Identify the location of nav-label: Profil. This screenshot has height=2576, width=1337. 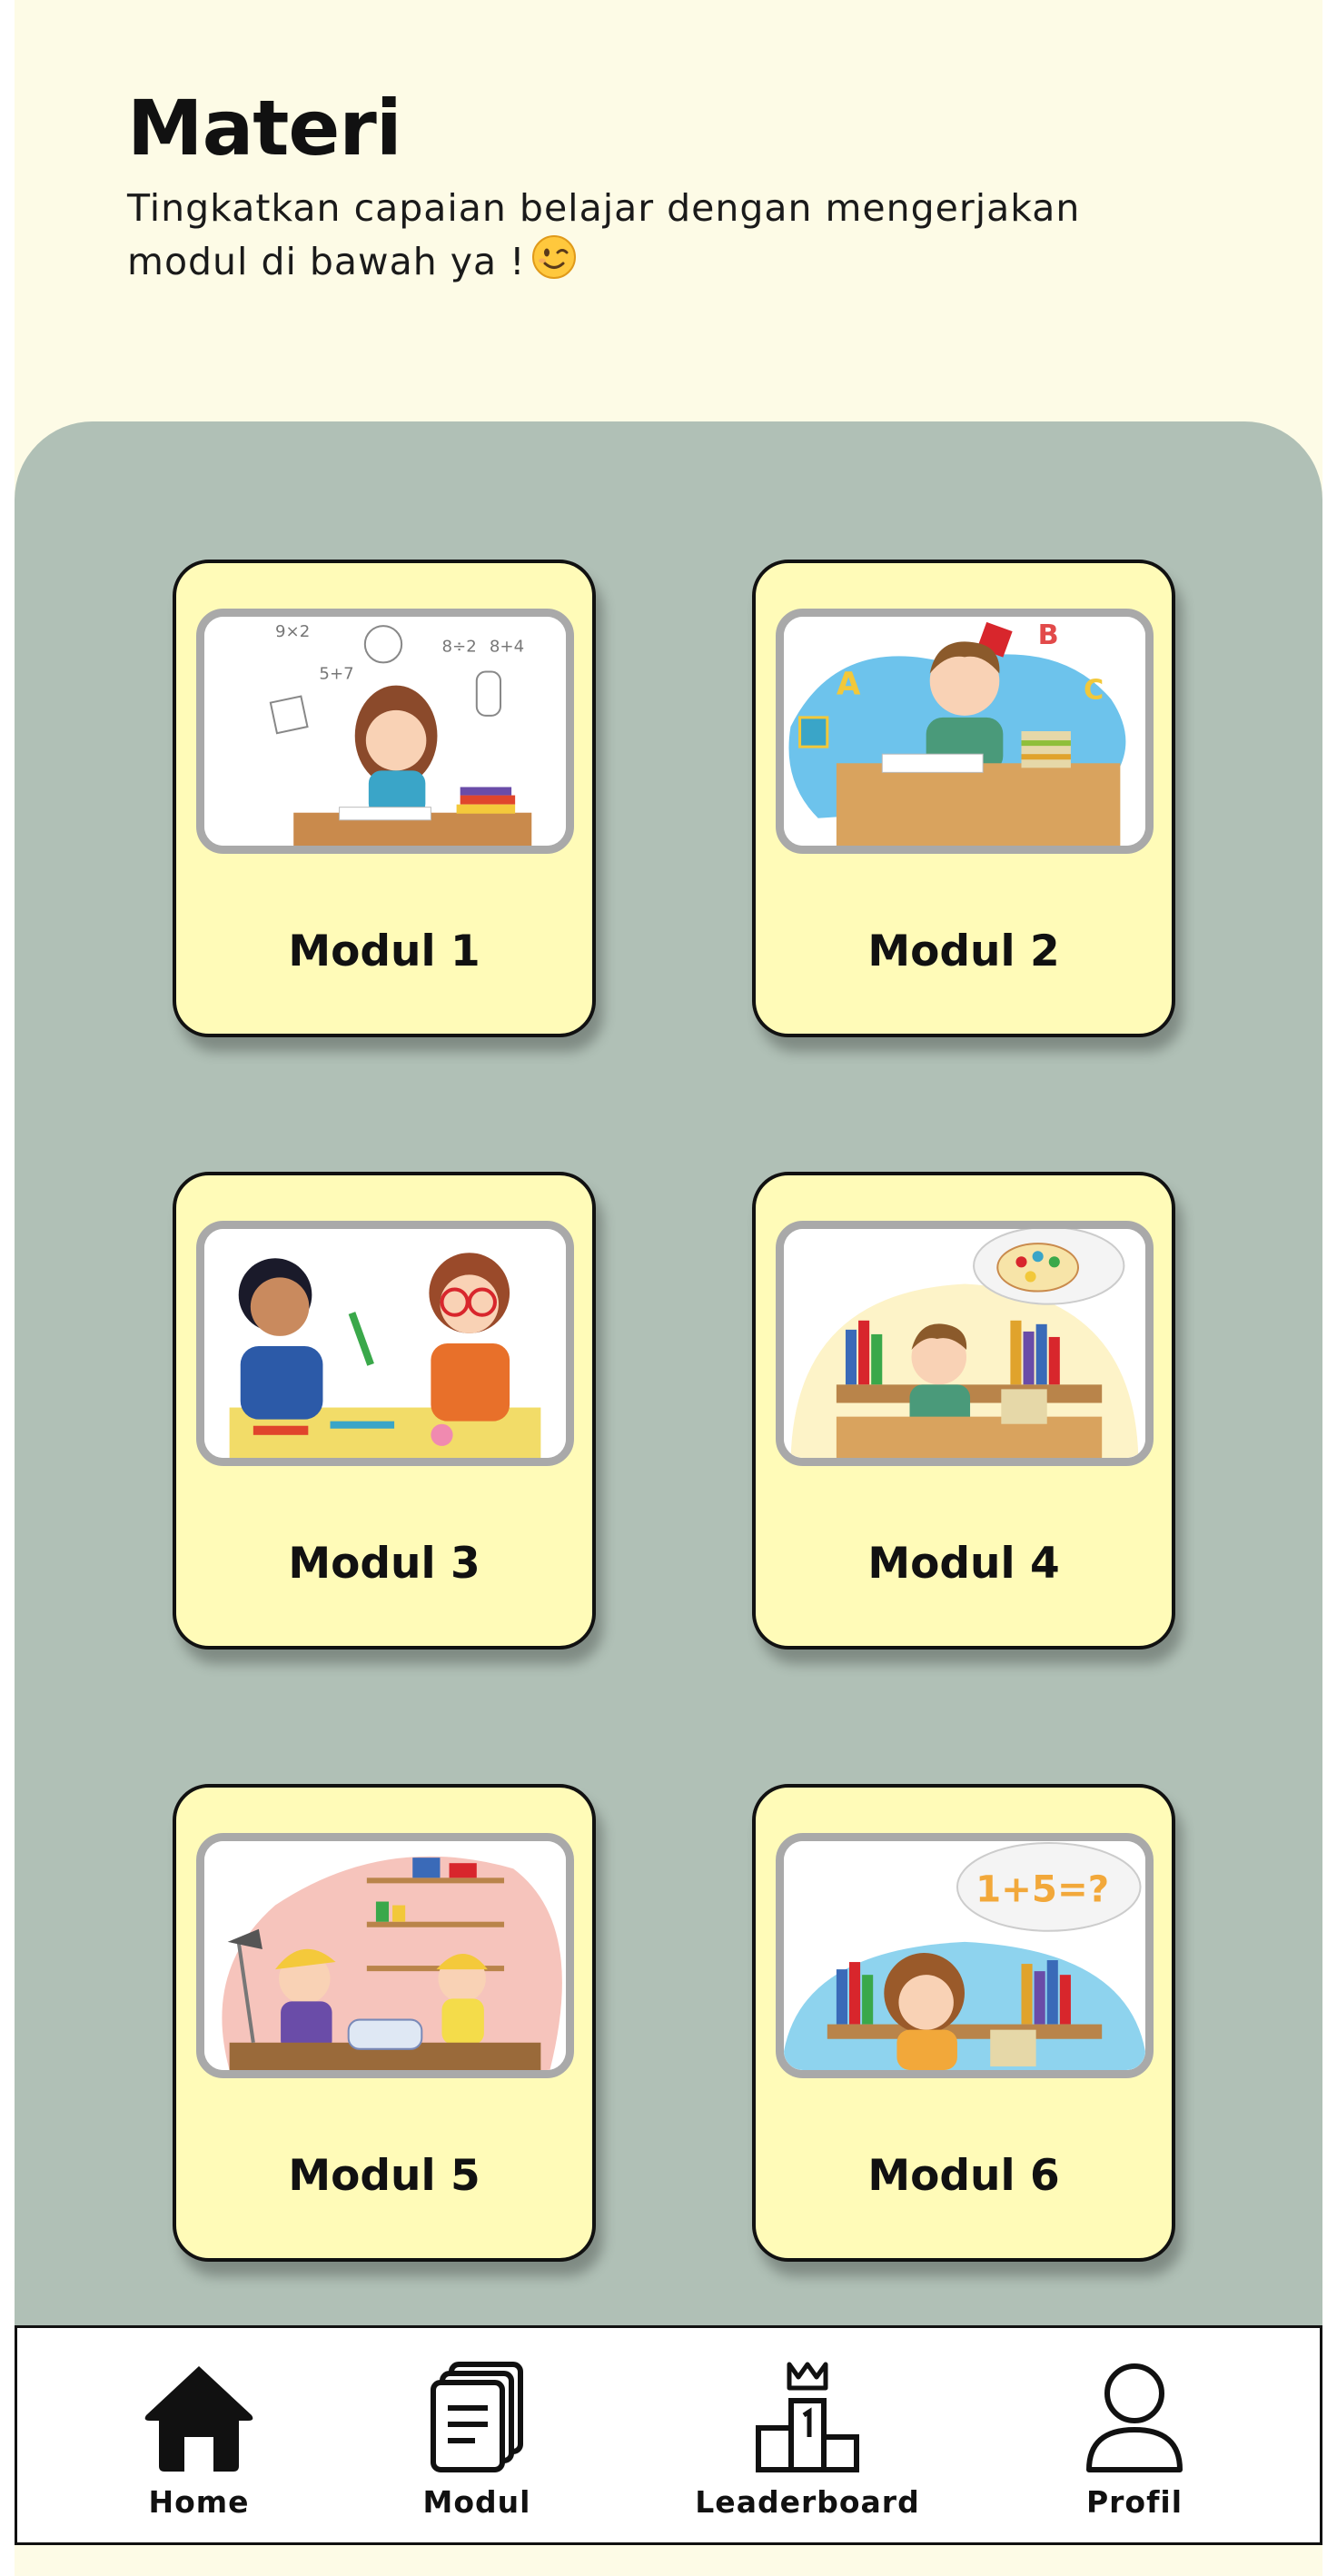
(1134, 2502).